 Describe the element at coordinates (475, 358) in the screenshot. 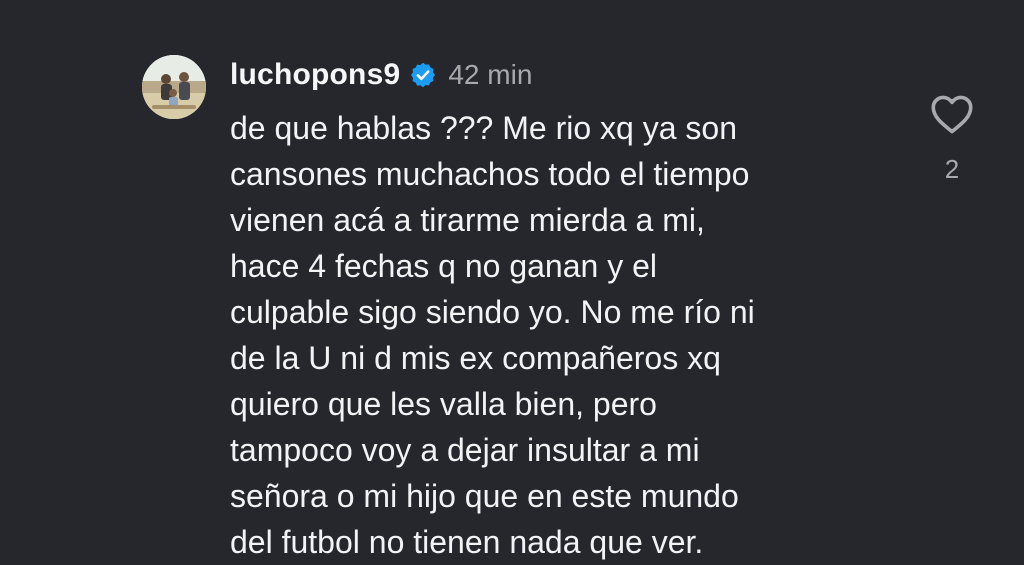

I see `comment-text-line: de la U ni d mis ex compañeros xq` at that location.